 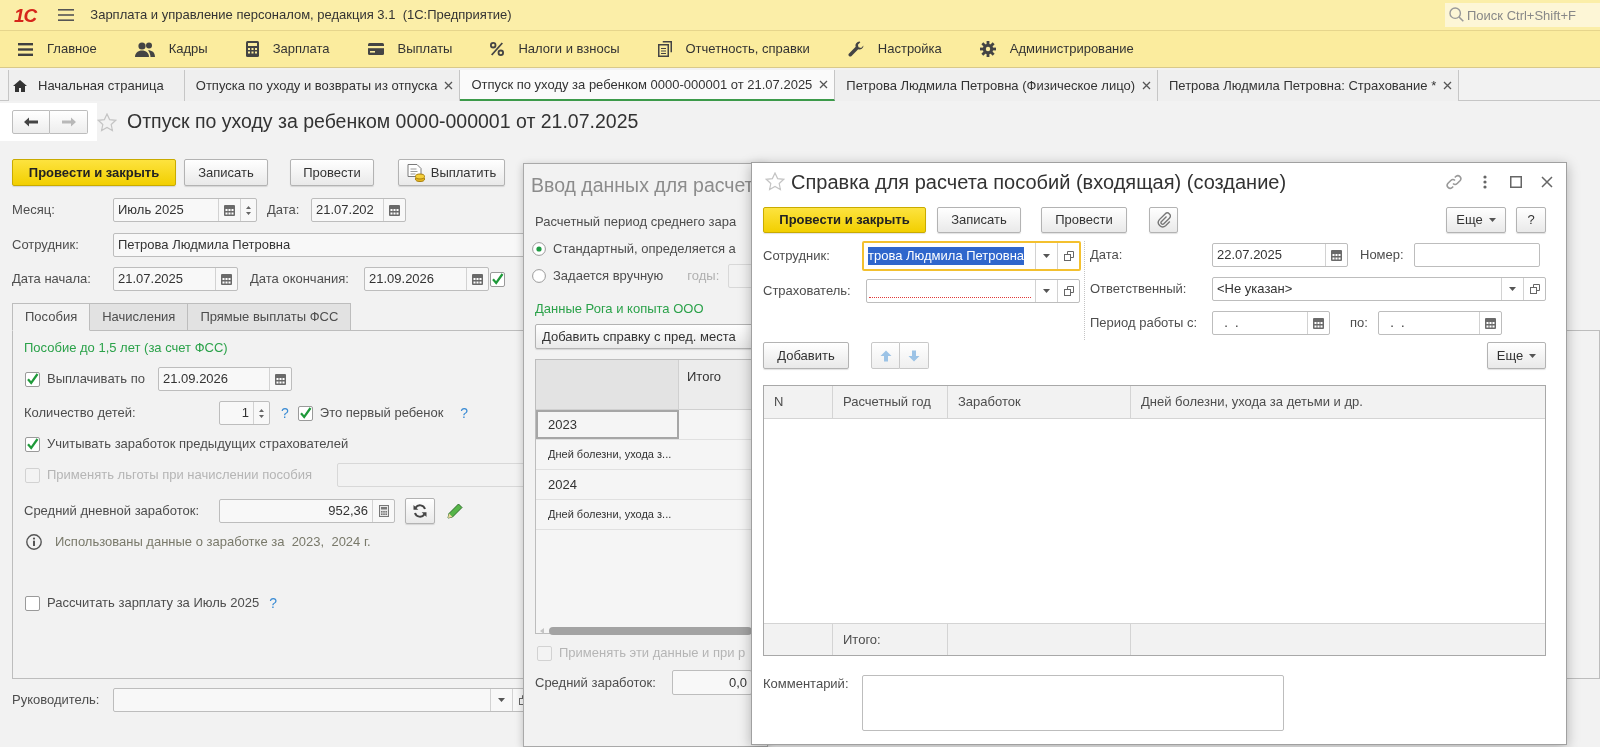 What do you see at coordinates (712, 682) in the screenshot?
I see `average-earnings-field: 0,0` at bounding box center [712, 682].